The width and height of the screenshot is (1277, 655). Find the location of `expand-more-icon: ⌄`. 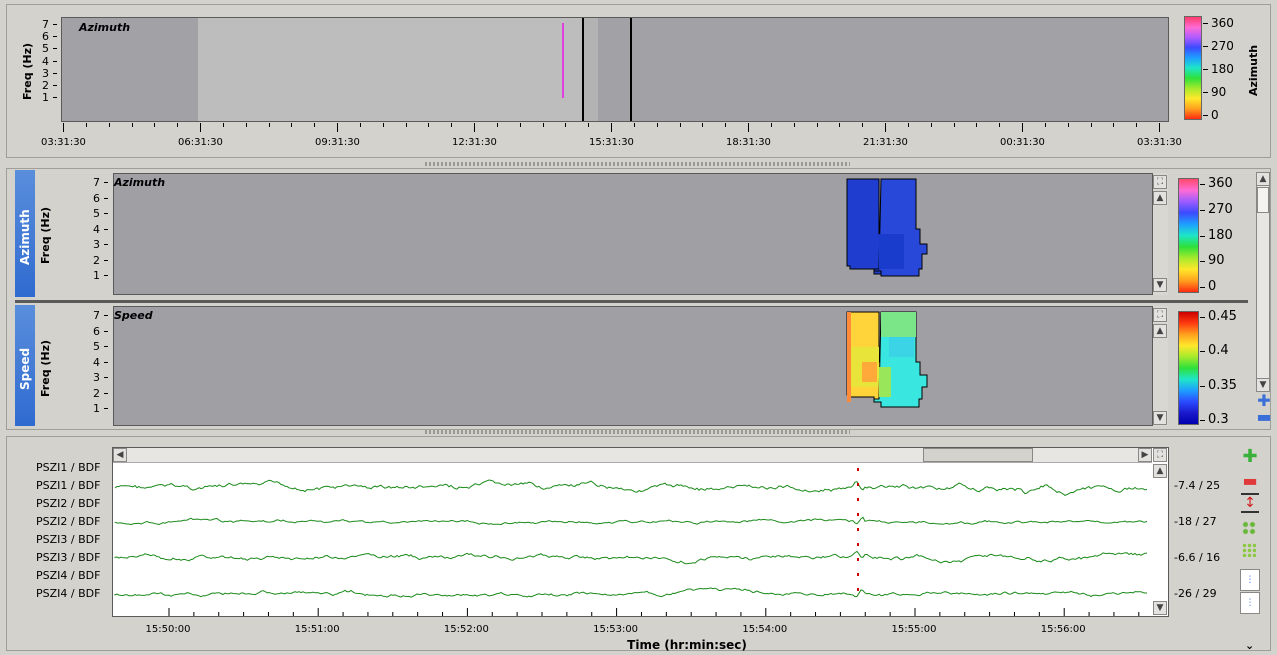

expand-more-icon: ⌄ is located at coordinates (1249, 645).